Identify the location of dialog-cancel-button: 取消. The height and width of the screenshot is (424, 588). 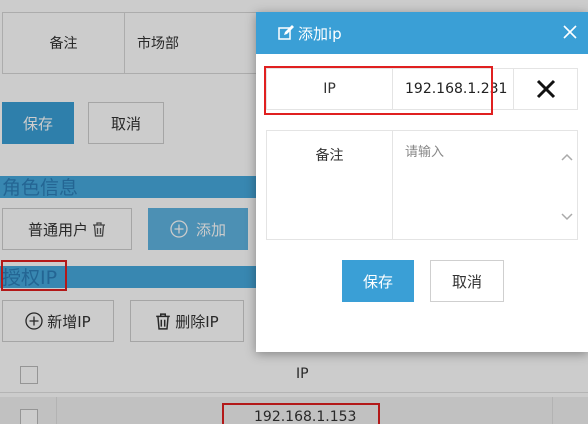
(467, 281).